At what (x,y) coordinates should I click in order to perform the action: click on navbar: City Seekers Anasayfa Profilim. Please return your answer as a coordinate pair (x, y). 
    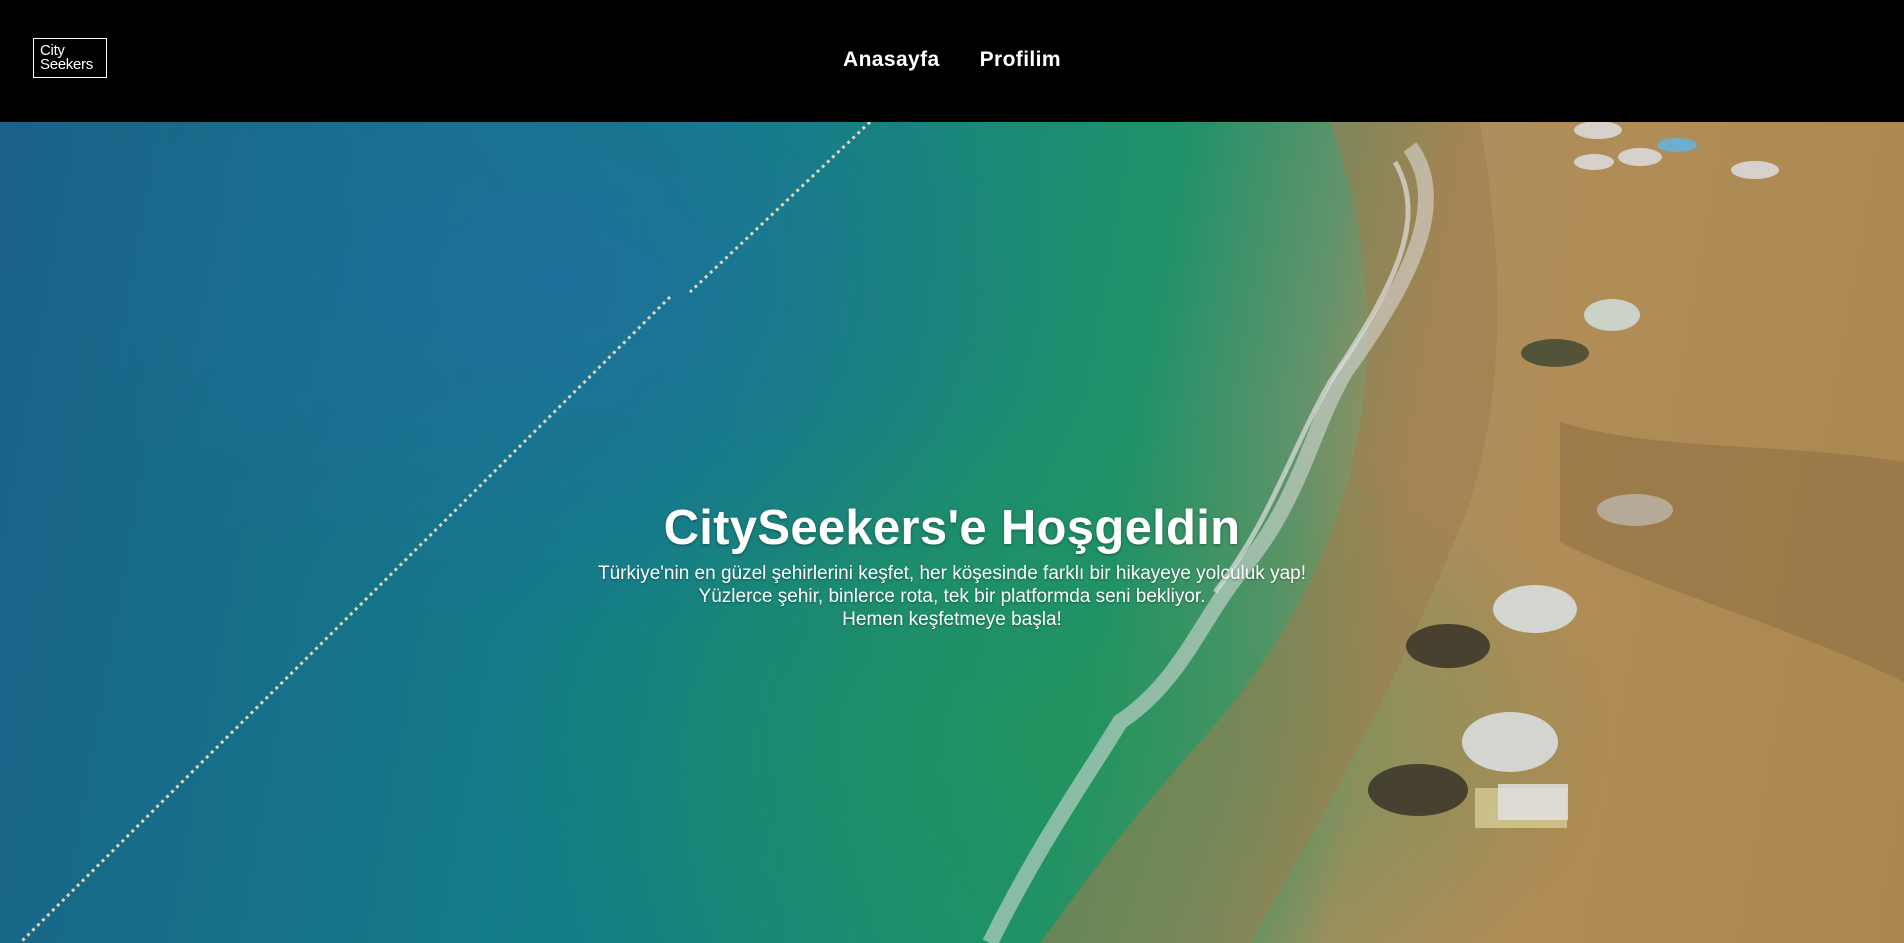
    Looking at the image, I should click on (952, 61).